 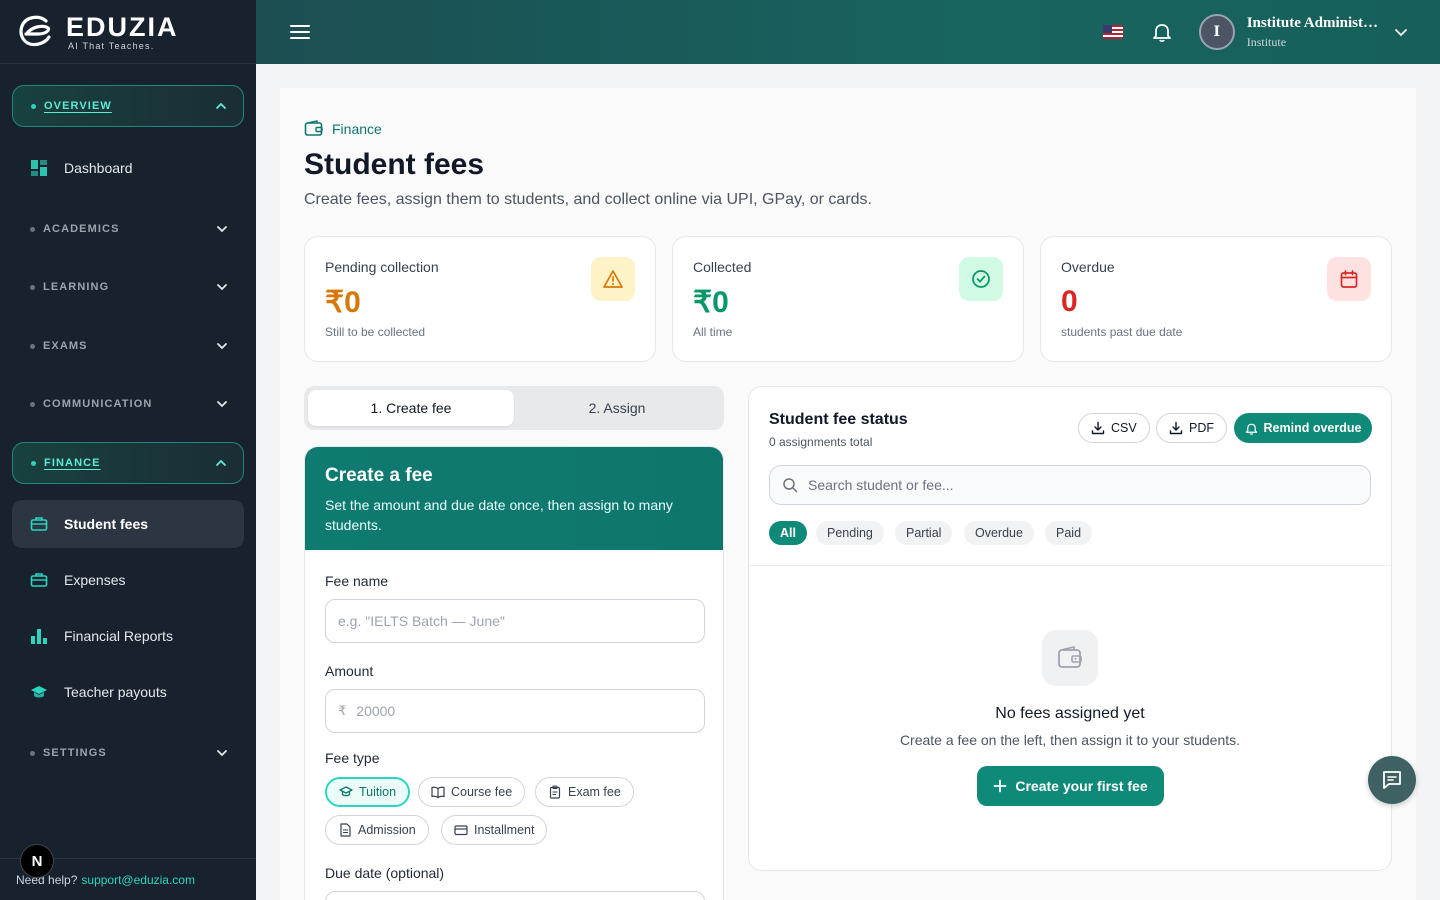 I want to click on fee-type-admission: Admission, so click(x=377, y=830).